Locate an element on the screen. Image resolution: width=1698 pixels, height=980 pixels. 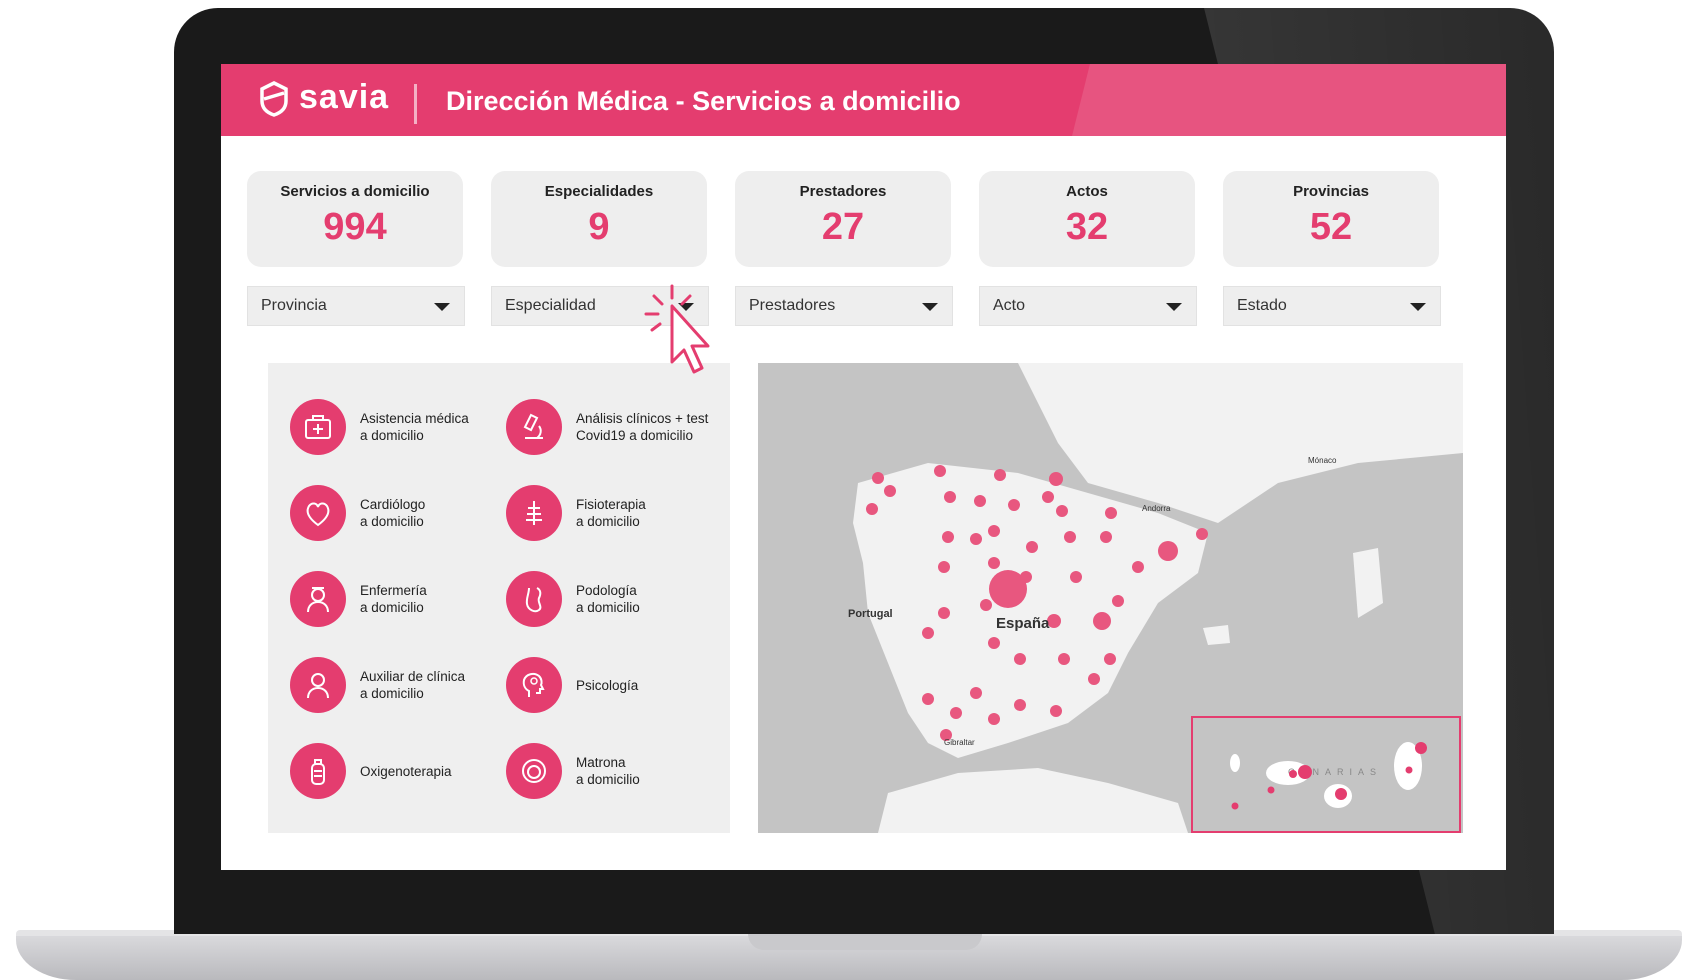
service-label: Matrona a domicilio is located at coordinates (608, 771).